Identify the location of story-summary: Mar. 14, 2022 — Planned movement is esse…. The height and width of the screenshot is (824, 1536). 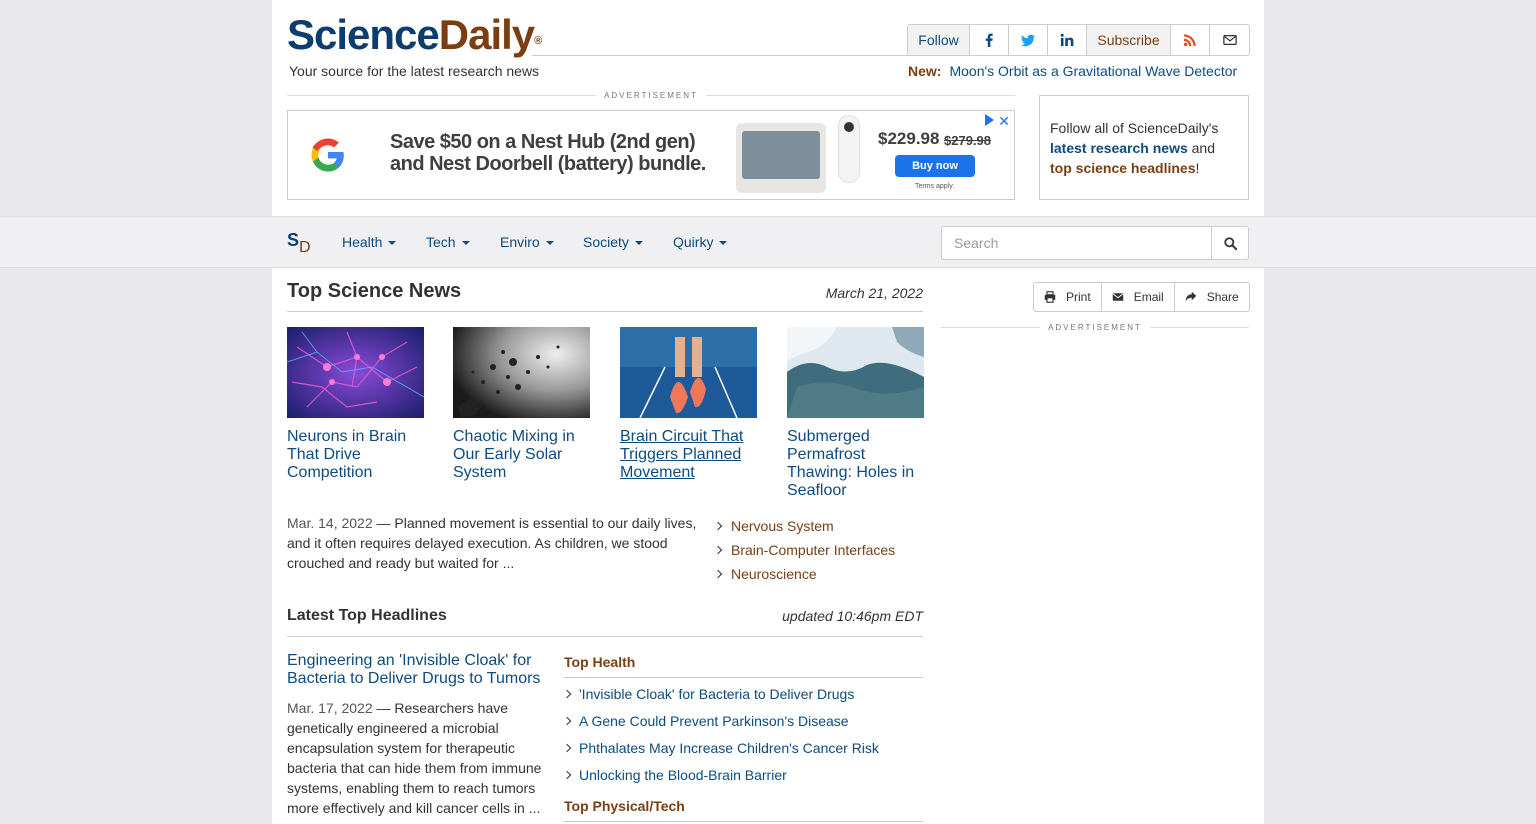
(492, 543).